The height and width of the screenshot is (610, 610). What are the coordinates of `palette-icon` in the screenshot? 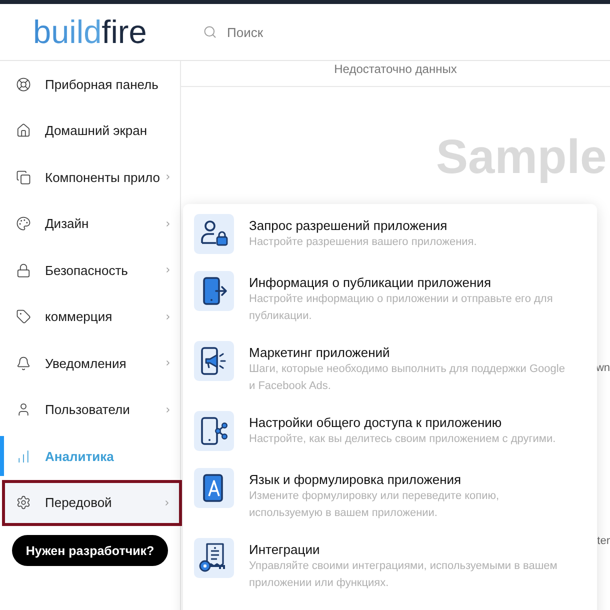 It's located at (23, 224).